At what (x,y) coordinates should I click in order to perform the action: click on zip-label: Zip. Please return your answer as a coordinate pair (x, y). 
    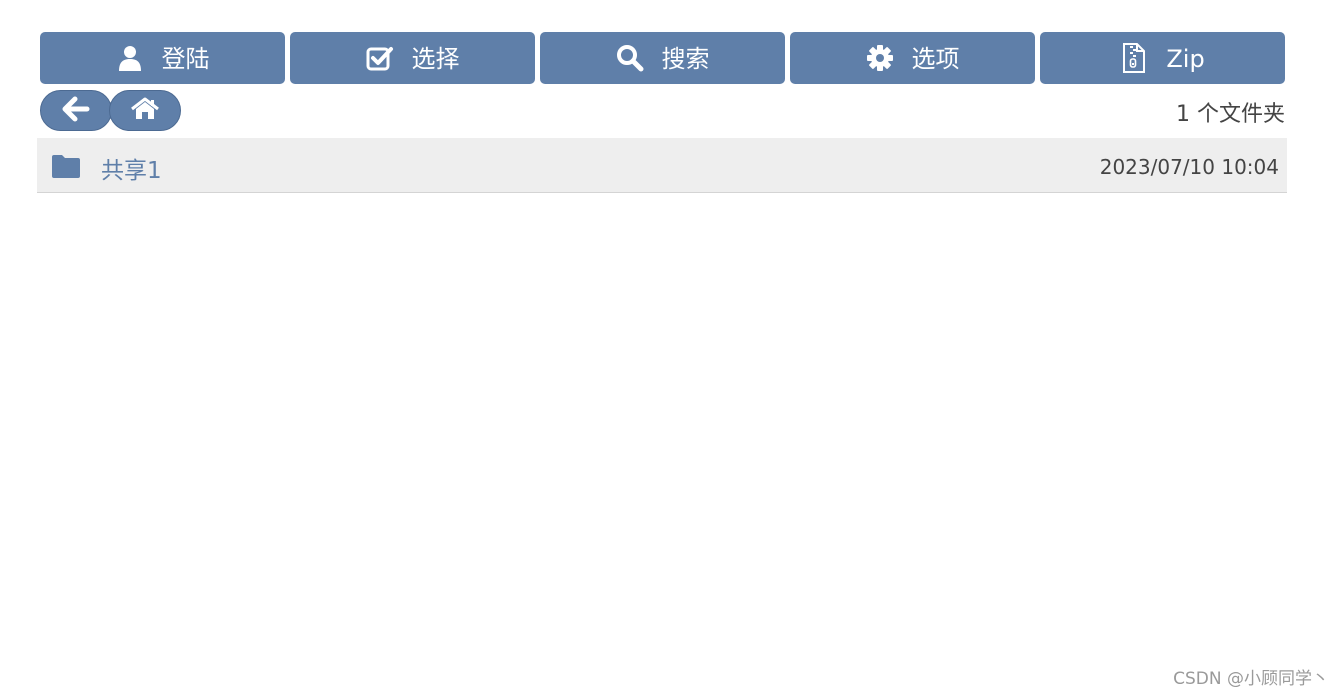
    Looking at the image, I should click on (1185, 59).